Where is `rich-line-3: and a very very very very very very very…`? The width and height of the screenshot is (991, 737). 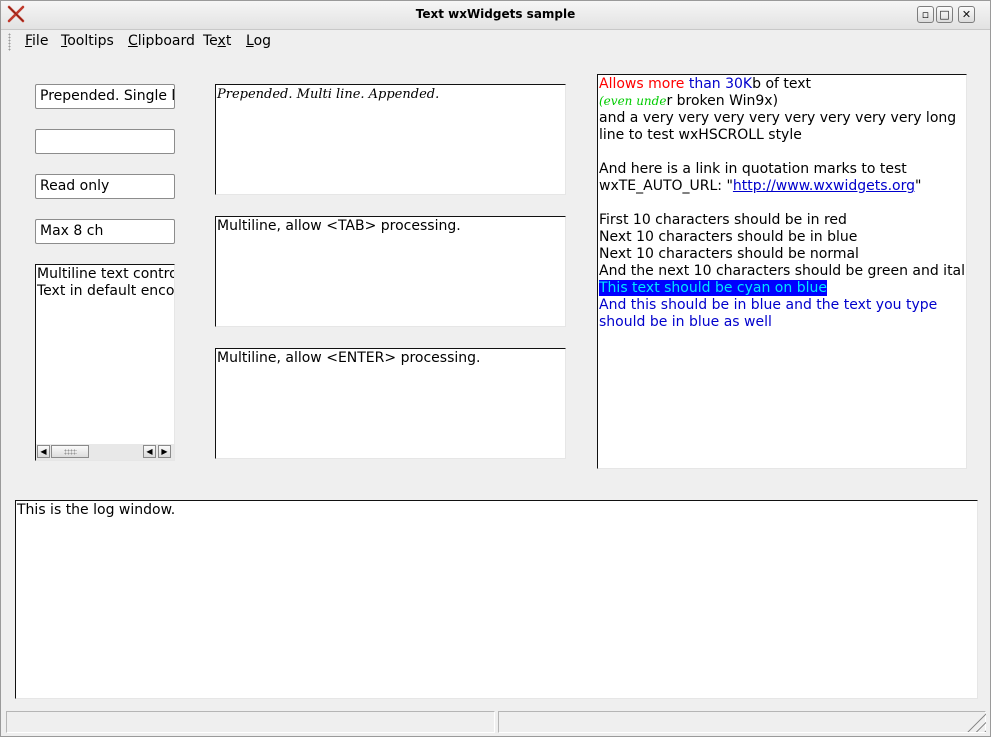
rich-line-3: and a very very very very very very very… is located at coordinates (778, 118).